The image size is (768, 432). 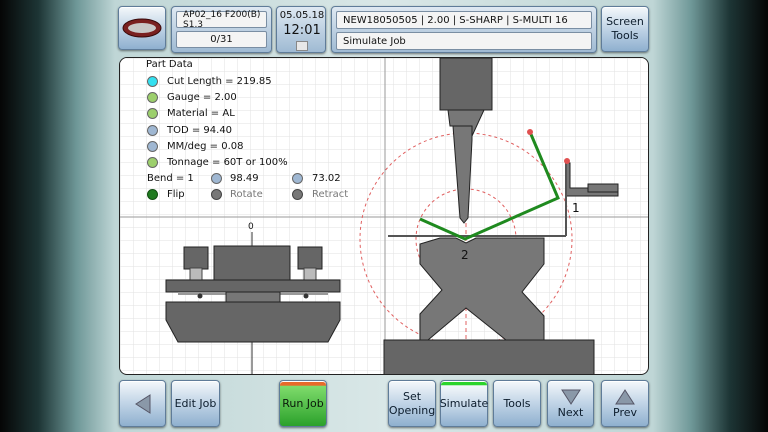 What do you see at coordinates (169, 64) in the screenshot?
I see `part-data-title: Part Data` at bounding box center [169, 64].